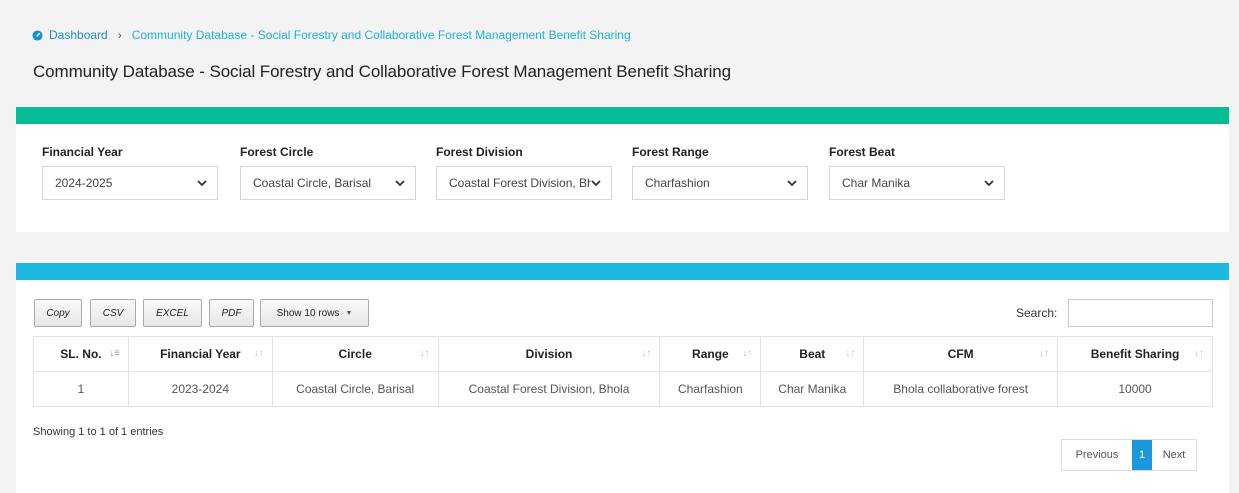  I want to click on column-header-range: Range ↓↑, so click(710, 354).